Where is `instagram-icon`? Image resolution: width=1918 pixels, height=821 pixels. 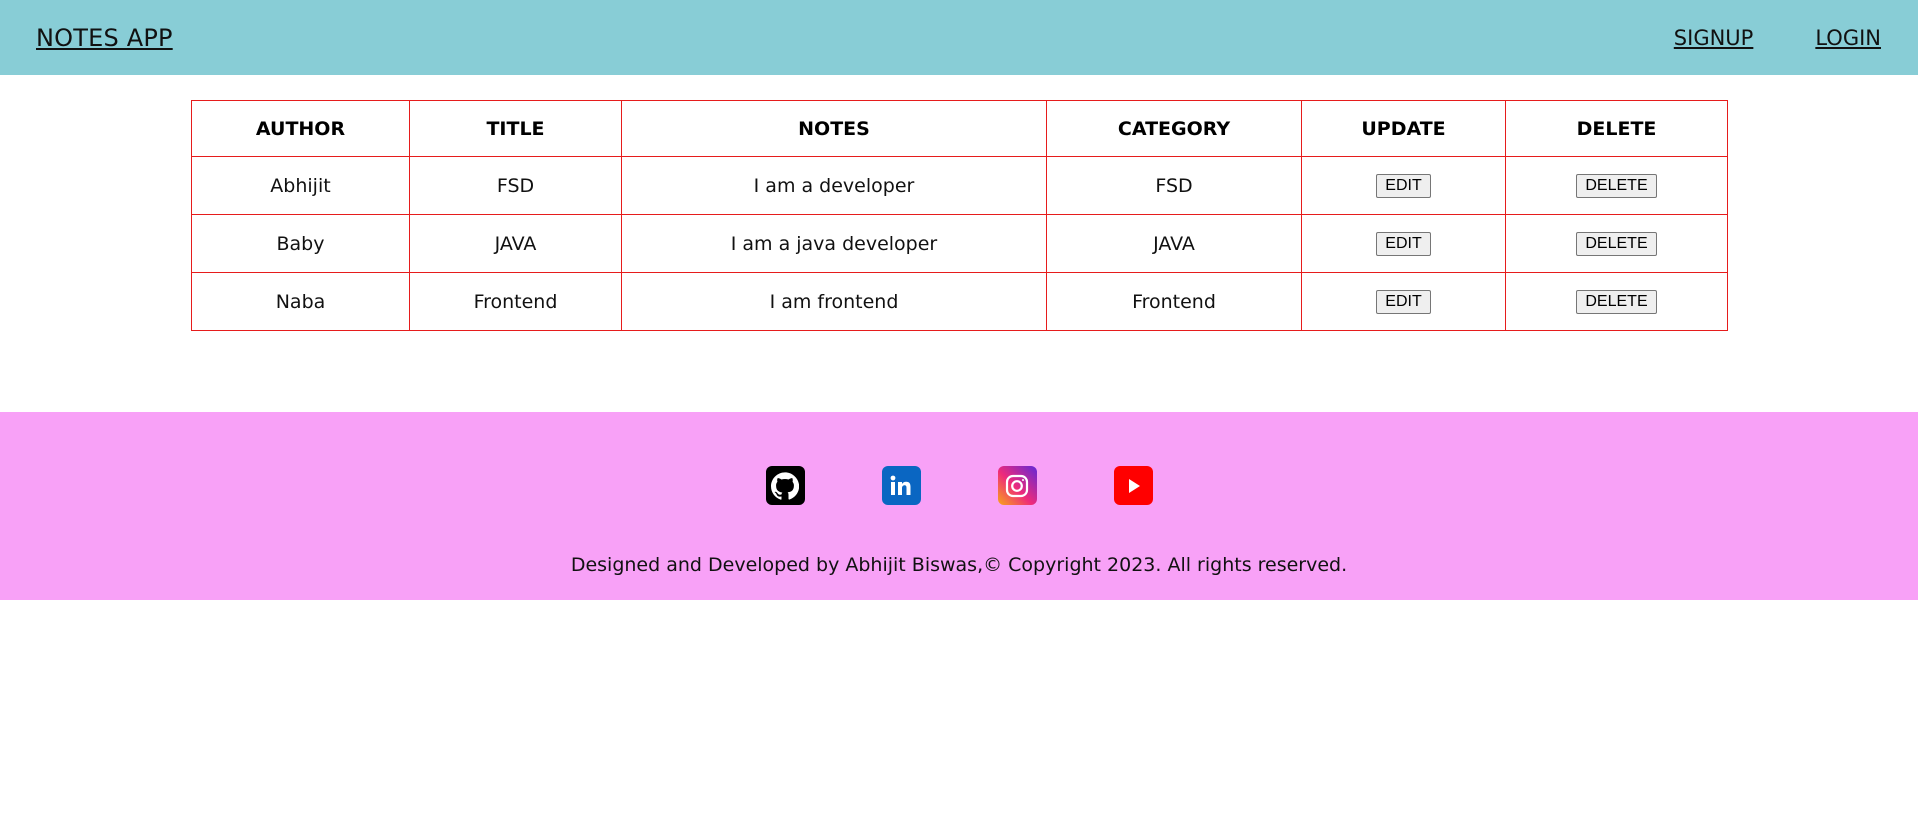
instagram-icon is located at coordinates (1017, 485).